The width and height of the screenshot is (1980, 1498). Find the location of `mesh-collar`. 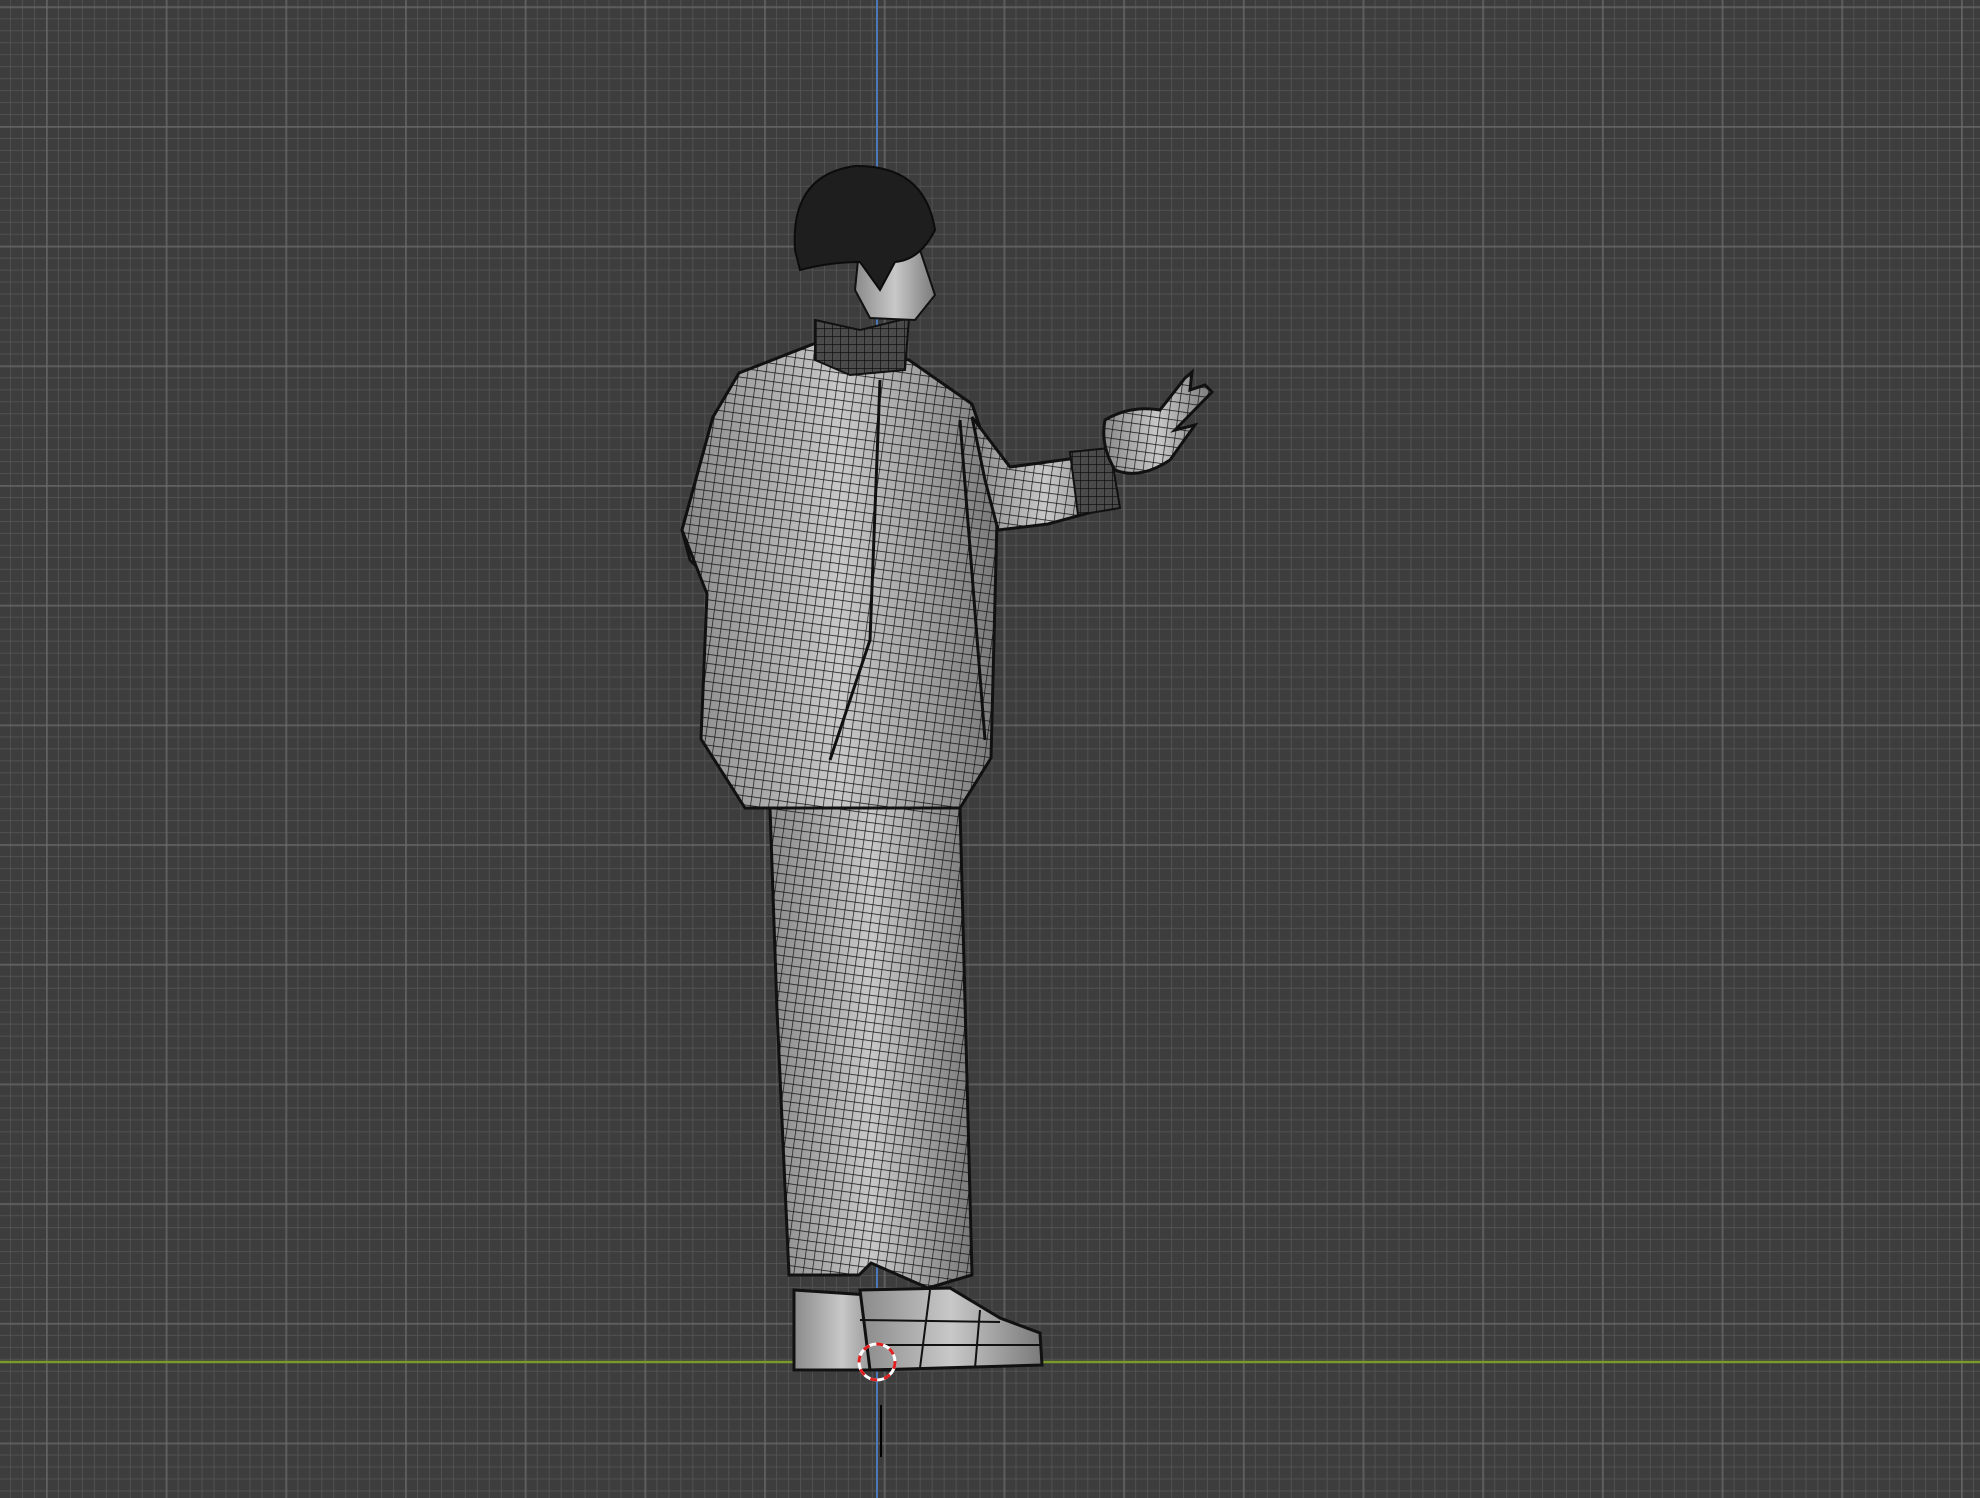

mesh-collar is located at coordinates (862, 346).